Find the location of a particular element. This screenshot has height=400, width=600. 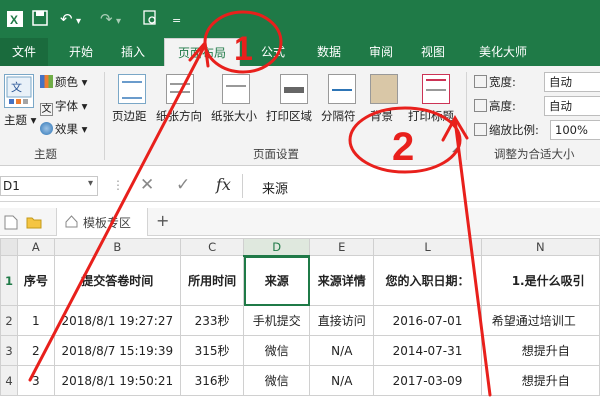

tab-view: 视图 is located at coordinates (433, 52).